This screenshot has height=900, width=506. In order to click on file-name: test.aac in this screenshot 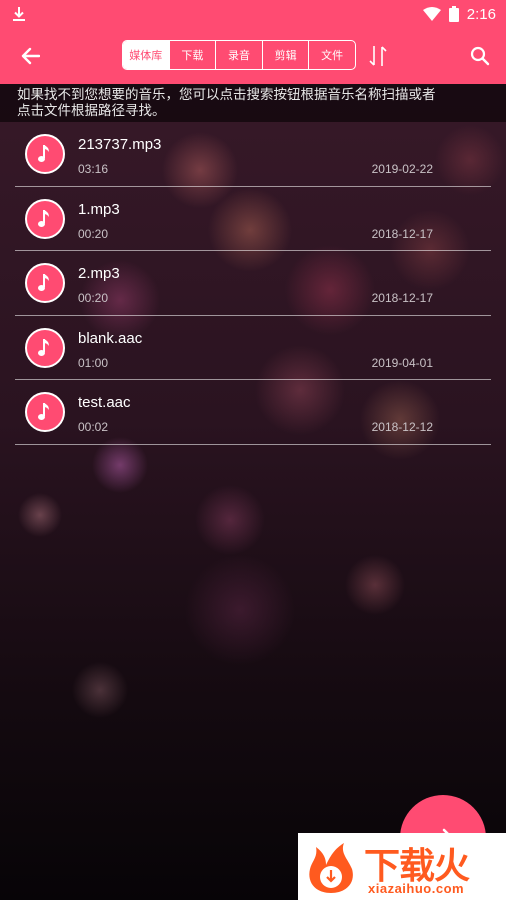, I will do `click(104, 402)`.